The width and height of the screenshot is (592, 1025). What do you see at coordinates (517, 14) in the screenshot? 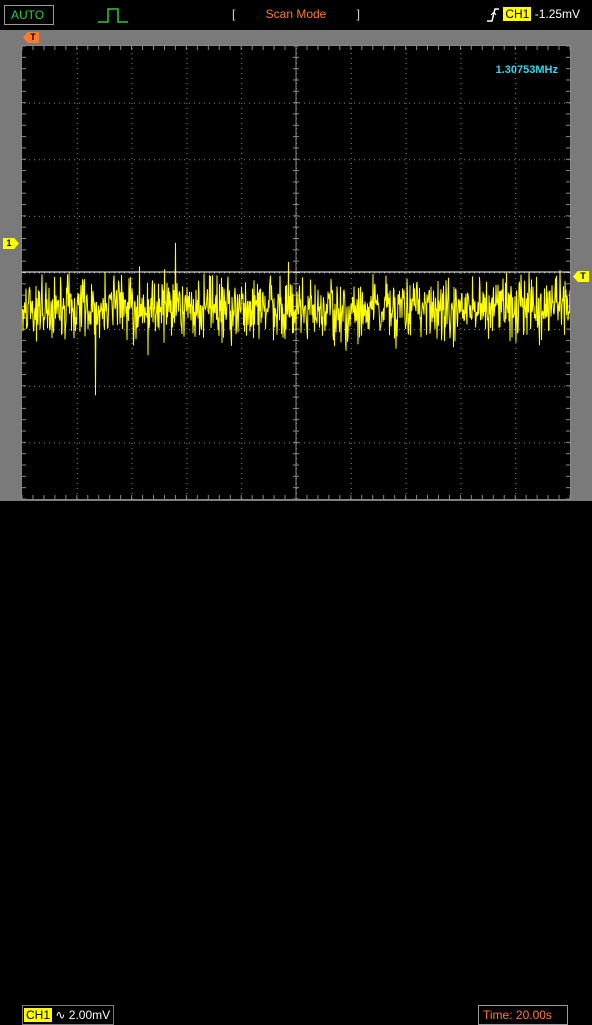
I see `trigger-channel-tag: CH1` at bounding box center [517, 14].